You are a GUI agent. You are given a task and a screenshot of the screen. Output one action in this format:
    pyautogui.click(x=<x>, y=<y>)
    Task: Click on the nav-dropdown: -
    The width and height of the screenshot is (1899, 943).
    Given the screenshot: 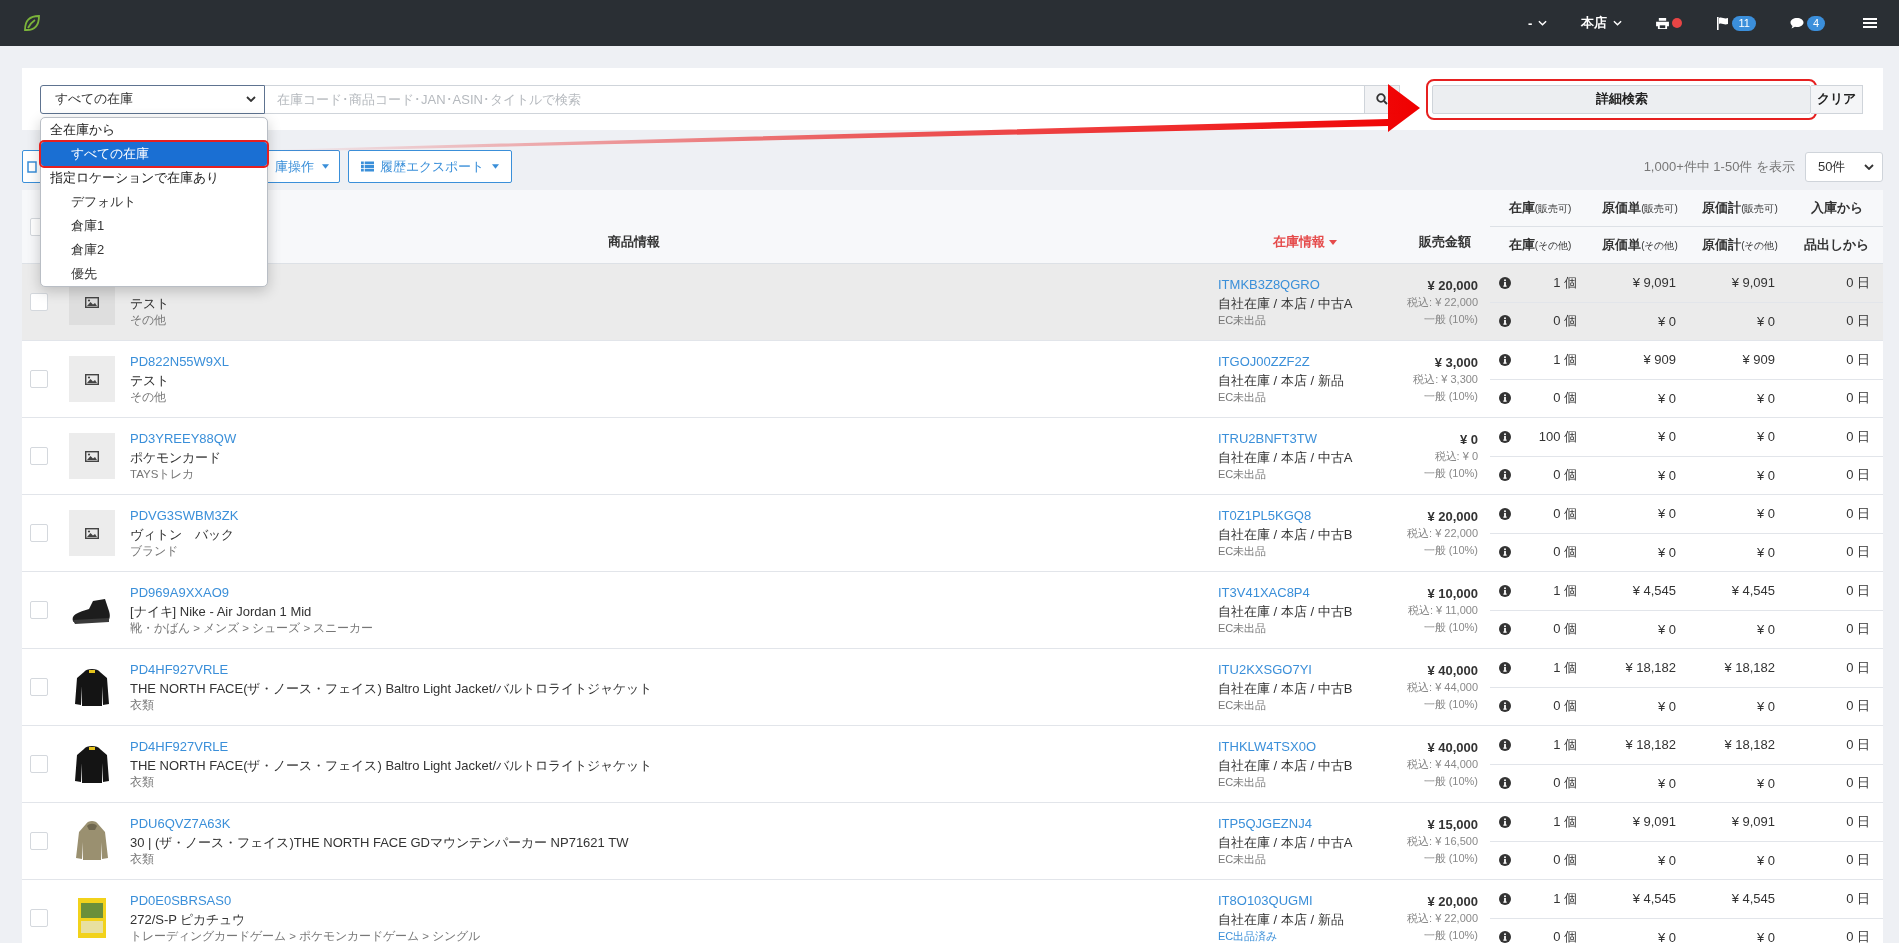 What is the action you would take?
    pyautogui.click(x=1538, y=23)
    